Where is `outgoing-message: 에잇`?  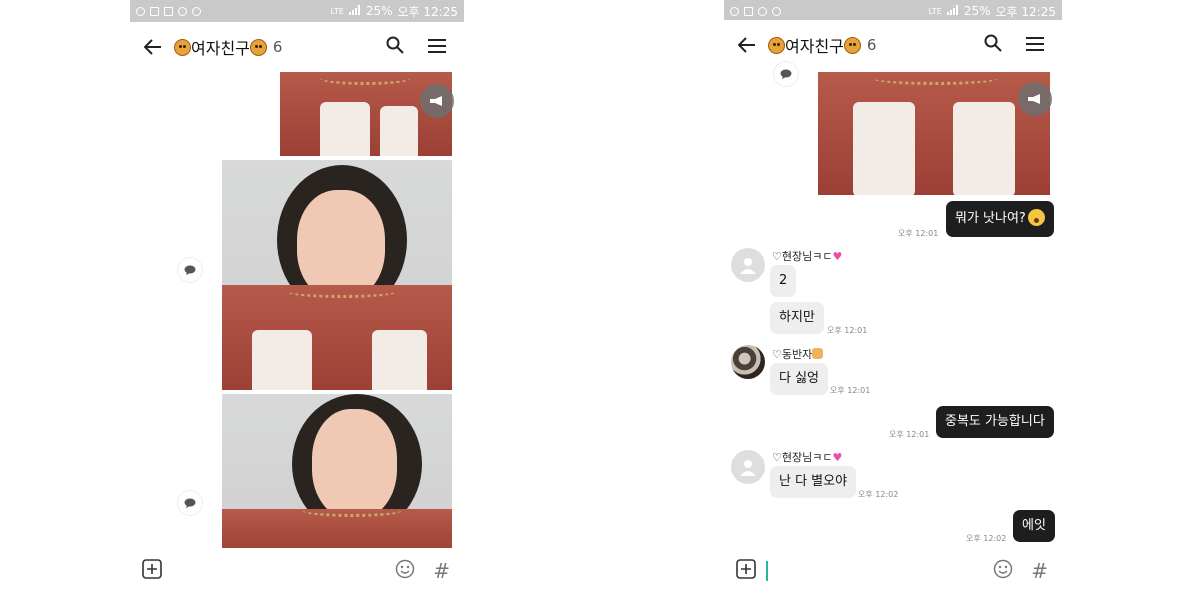 outgoing-message: 에잇 is located at coordinates (1034, 526).